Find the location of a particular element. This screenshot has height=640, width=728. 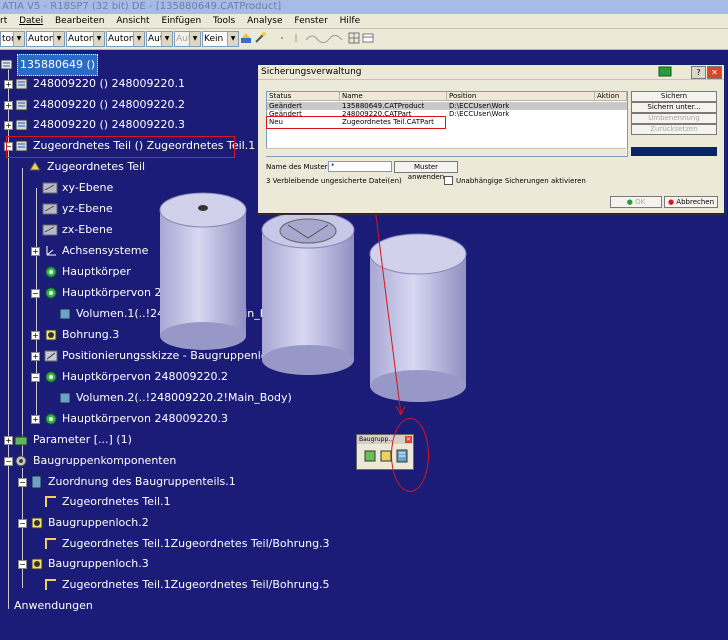

part-icon is located at coordinates (35, 166).